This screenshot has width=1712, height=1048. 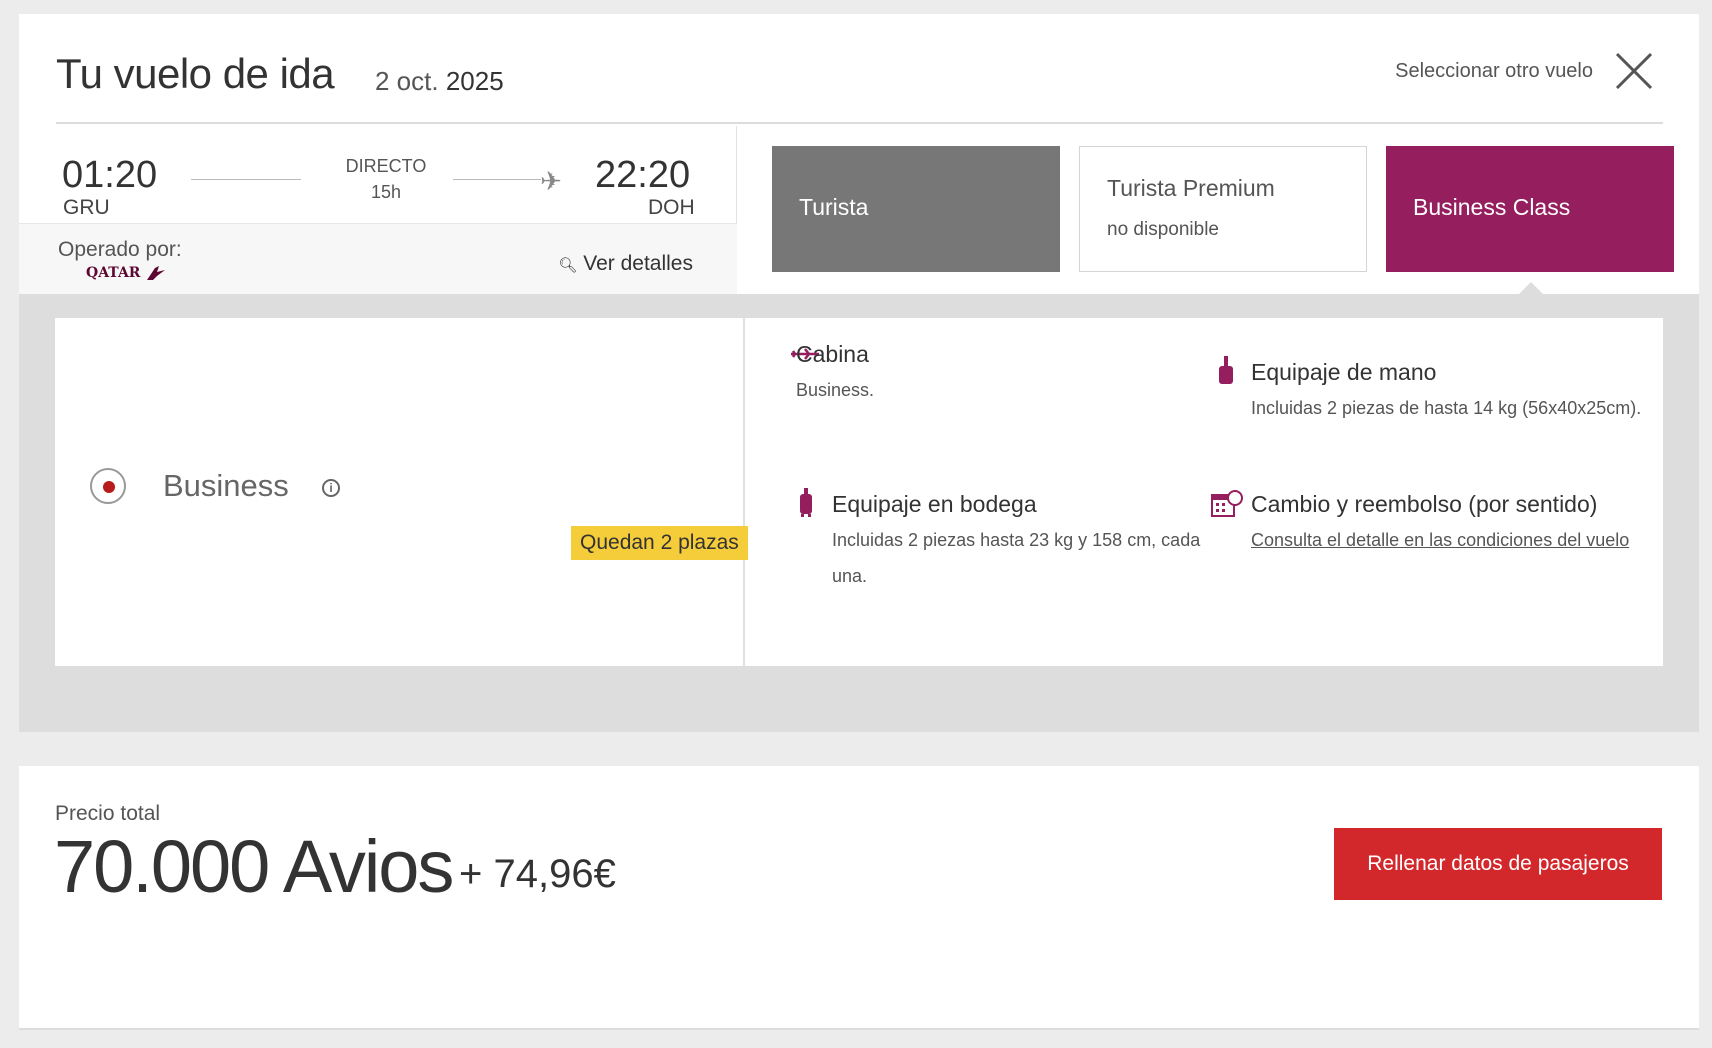 I want to click on fare-tab-business-class: Business Class, so click(x=1530, y=209).